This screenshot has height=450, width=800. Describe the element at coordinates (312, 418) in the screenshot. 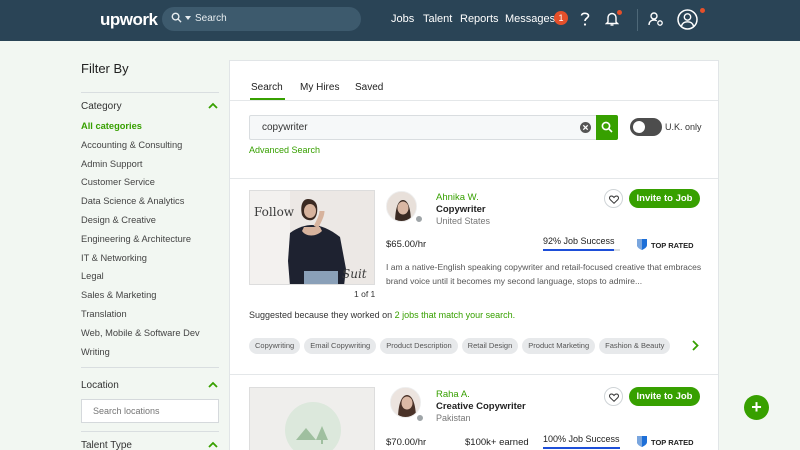

I see `portfolio-thumbnail` at that location.